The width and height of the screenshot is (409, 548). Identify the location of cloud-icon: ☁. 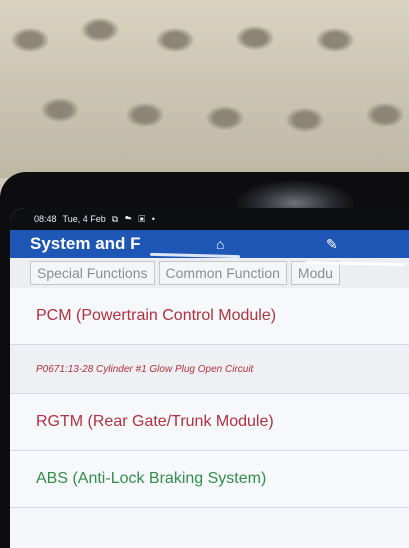
(129, 218).